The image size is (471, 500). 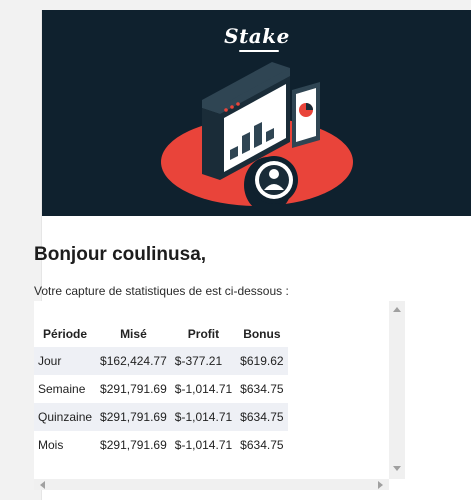 I want to click on table-row: Semaine $291,791.69 $-1,014.71 $634.75, so click(x=161, y=389).